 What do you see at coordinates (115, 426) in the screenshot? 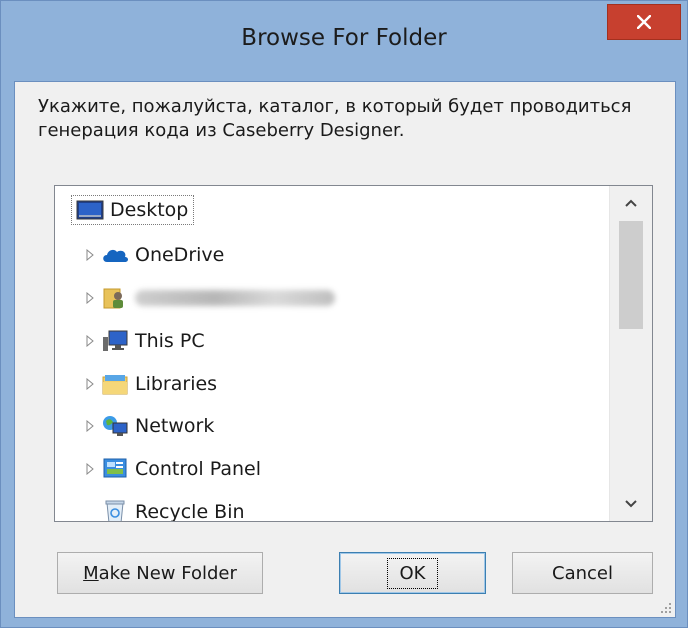
I see `network-icon` at bounding box center [115, 426].